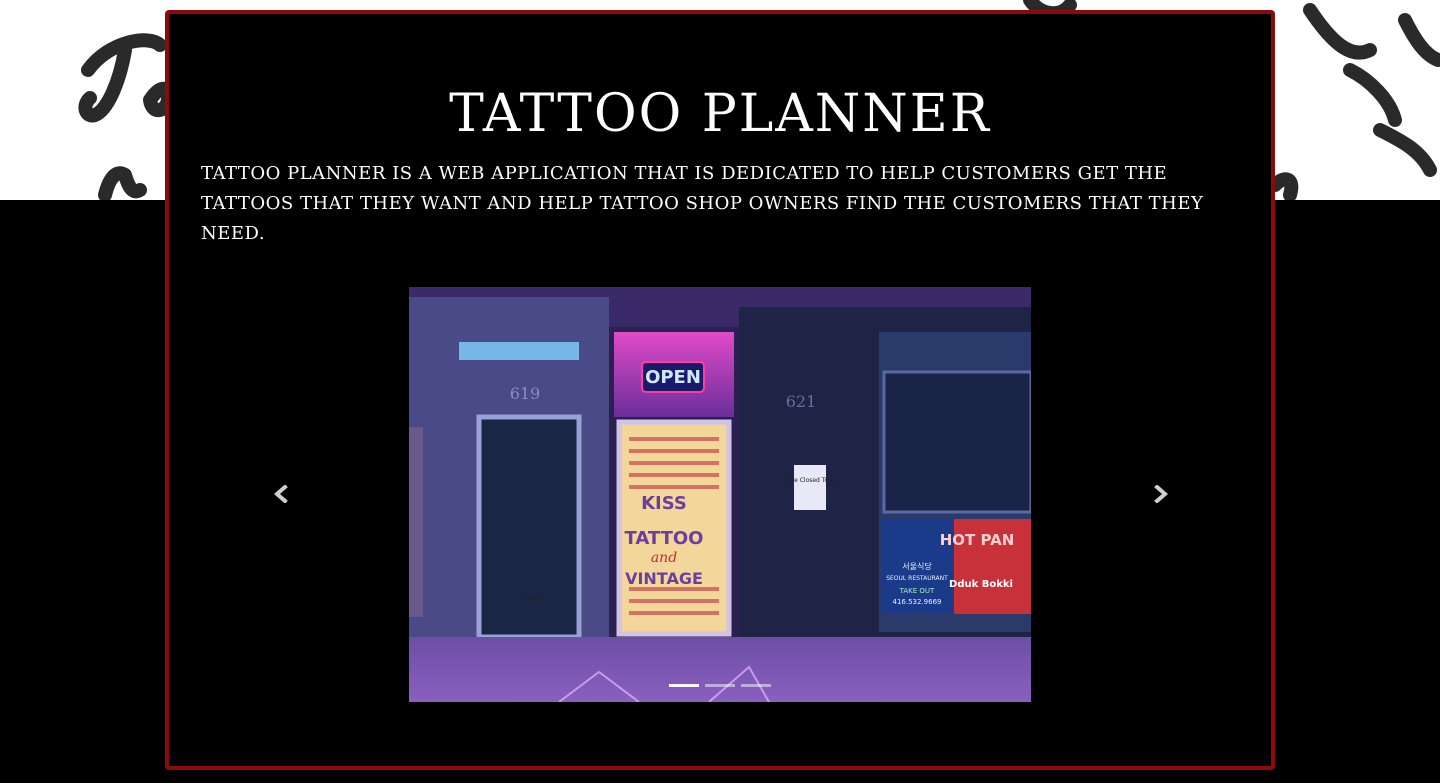 The height and width of the screenshot is (783, 1440). I want to click on carousel-indicators, so click(720, 685).